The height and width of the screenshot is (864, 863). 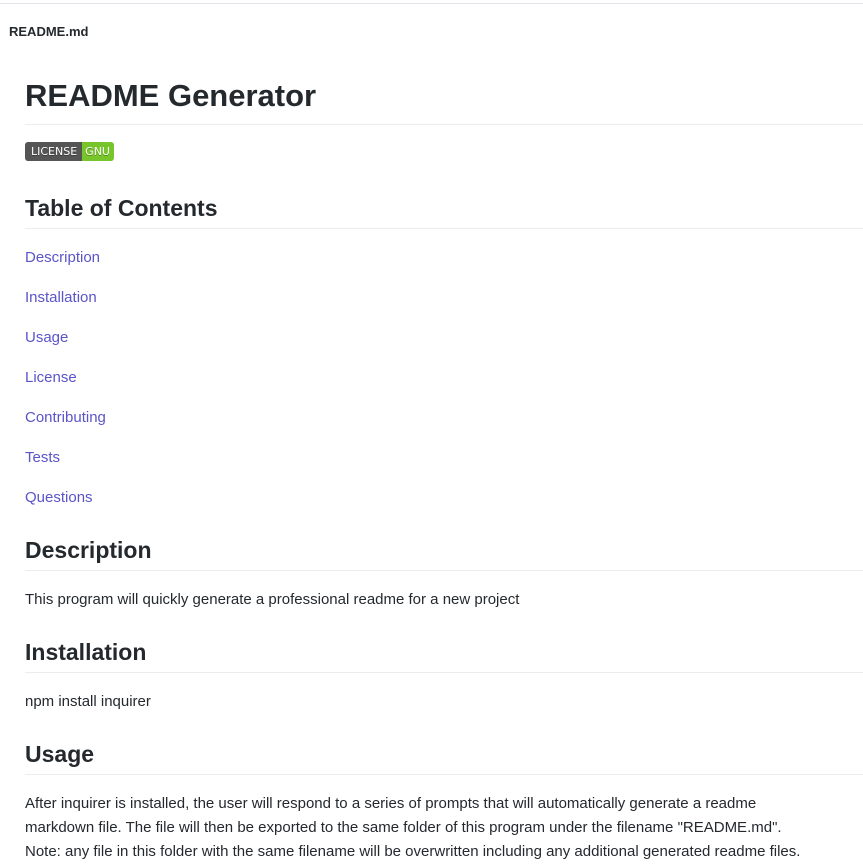 I want to click on toc-link-contributing: Contributing, so click(x=65, y=418).